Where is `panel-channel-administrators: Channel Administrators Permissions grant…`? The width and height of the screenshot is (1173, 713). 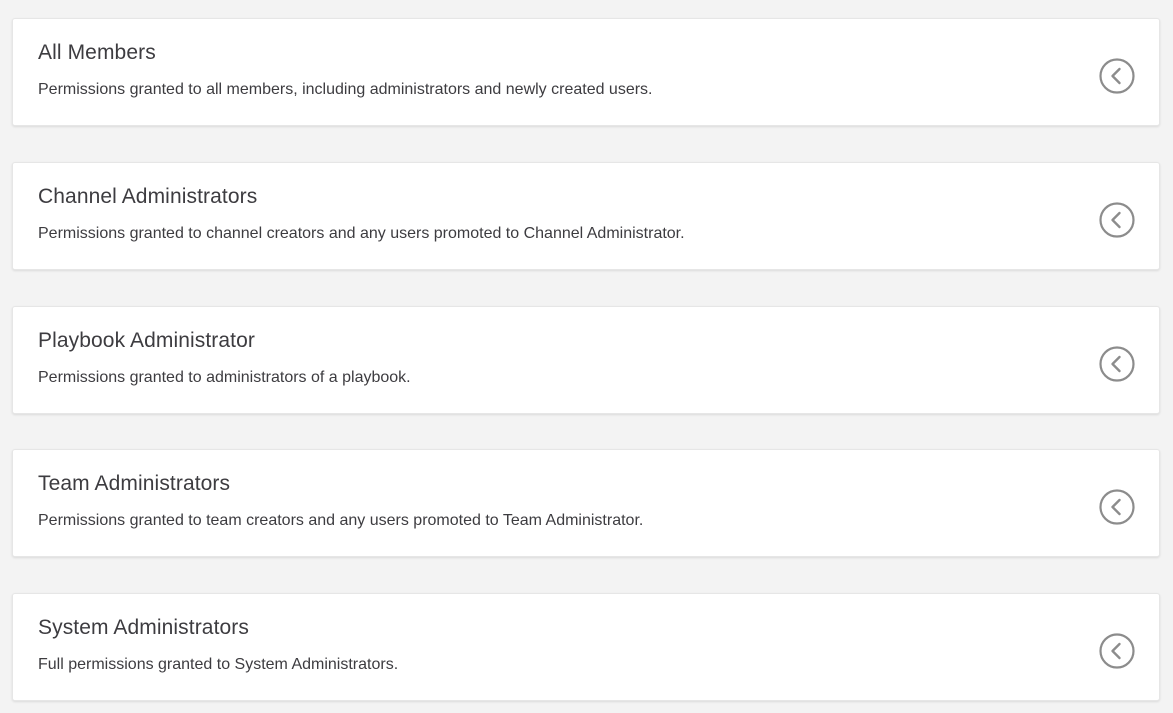 panel-channel-administrators: Channel Administrators Permissions grant… is located at coordinates (586, 216).